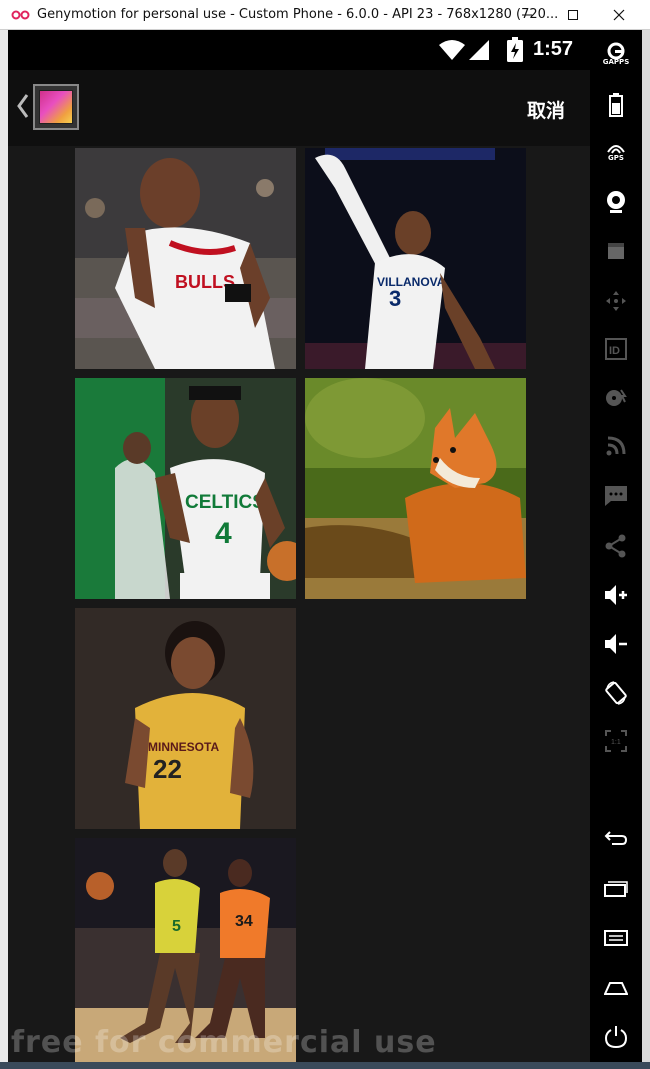  I want to click on disk-icon, so click(616, 397).